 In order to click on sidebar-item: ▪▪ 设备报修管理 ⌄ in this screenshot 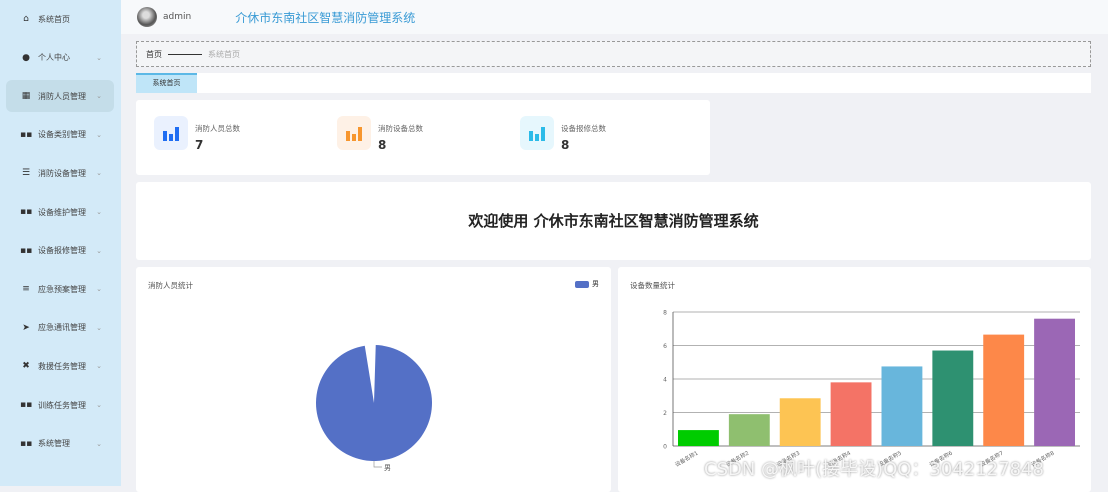, I will do `click(60, 251)`.